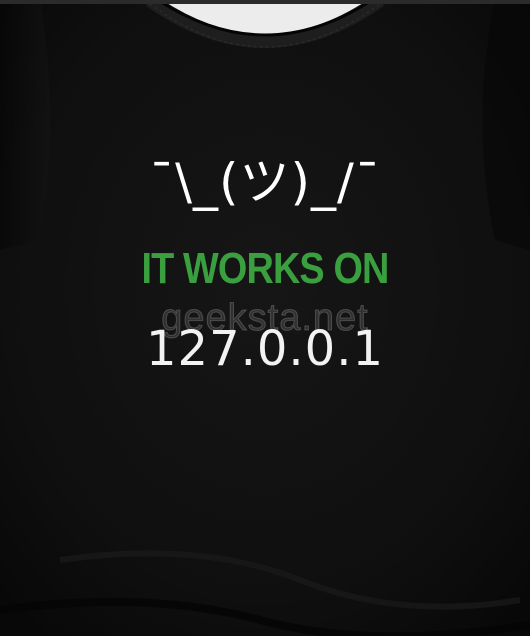  I want to click on shrug-emoticon: ¯\_(ツ)_/¯, so click(265, 182).